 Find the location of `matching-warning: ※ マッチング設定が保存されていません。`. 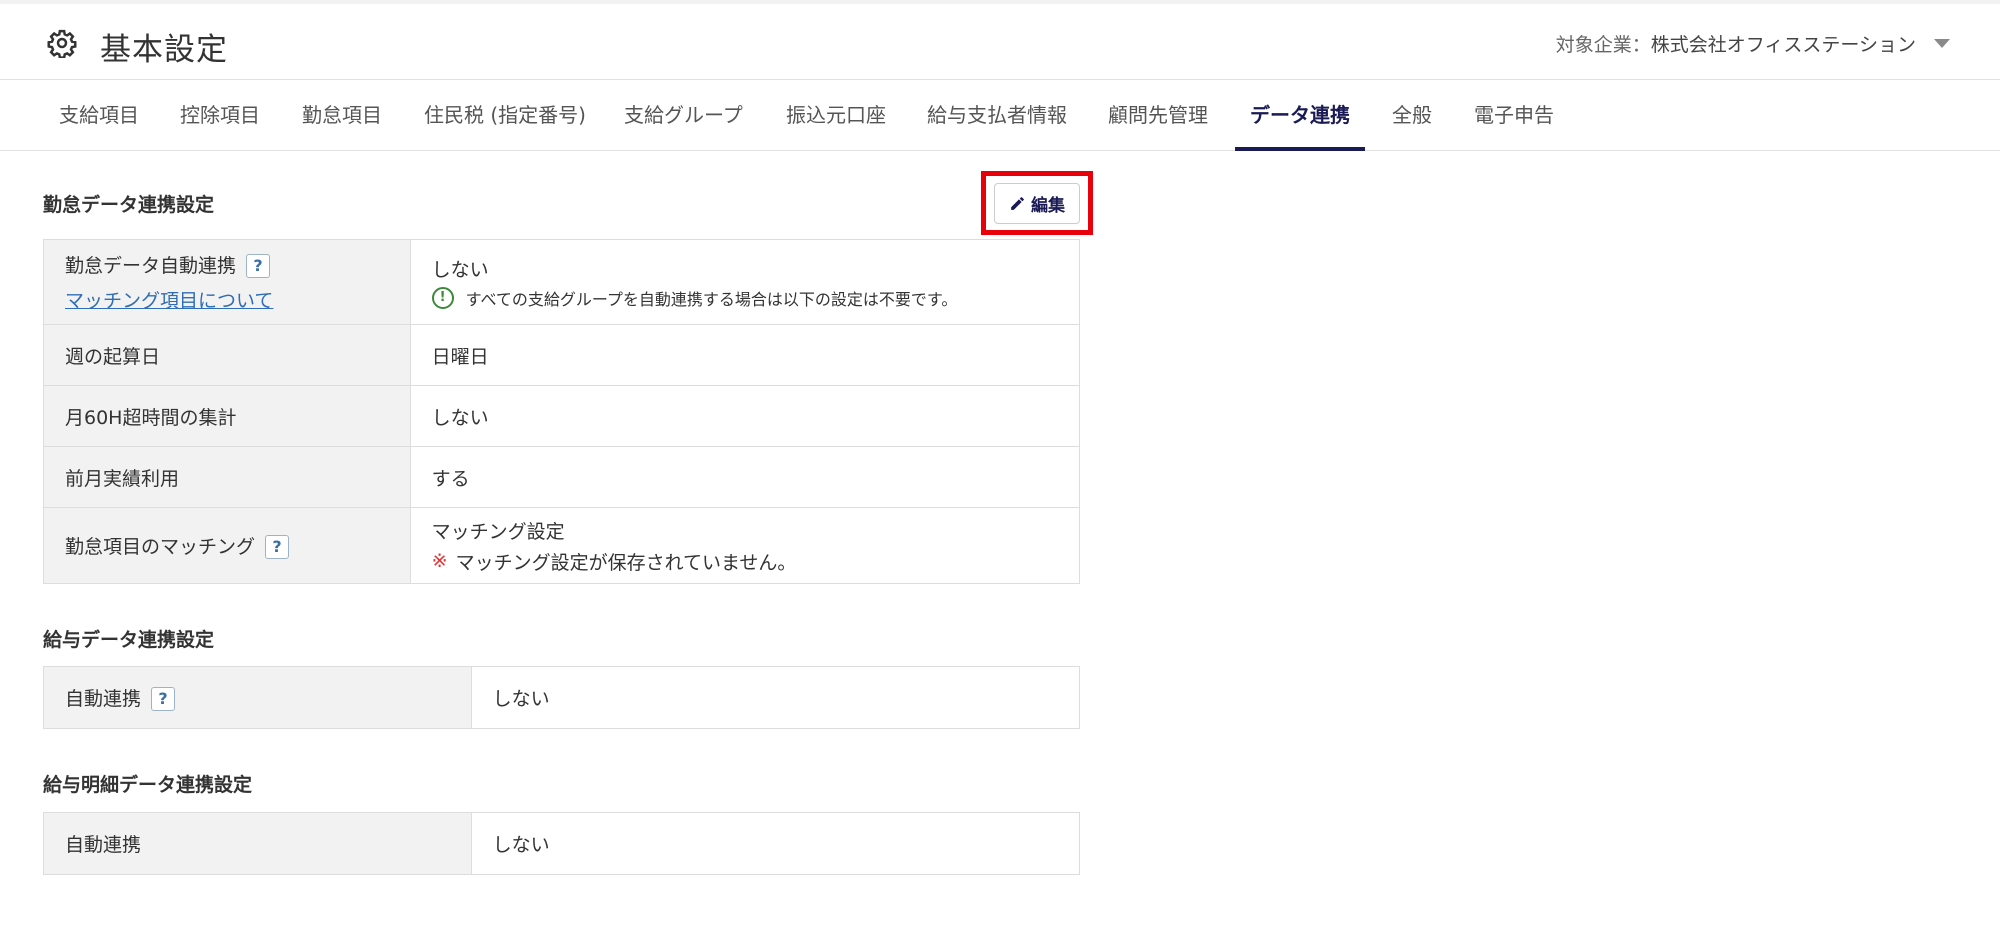

matching-warning: ※ マッチング設定が保存されていません。 is located at coordinates (755, 561).